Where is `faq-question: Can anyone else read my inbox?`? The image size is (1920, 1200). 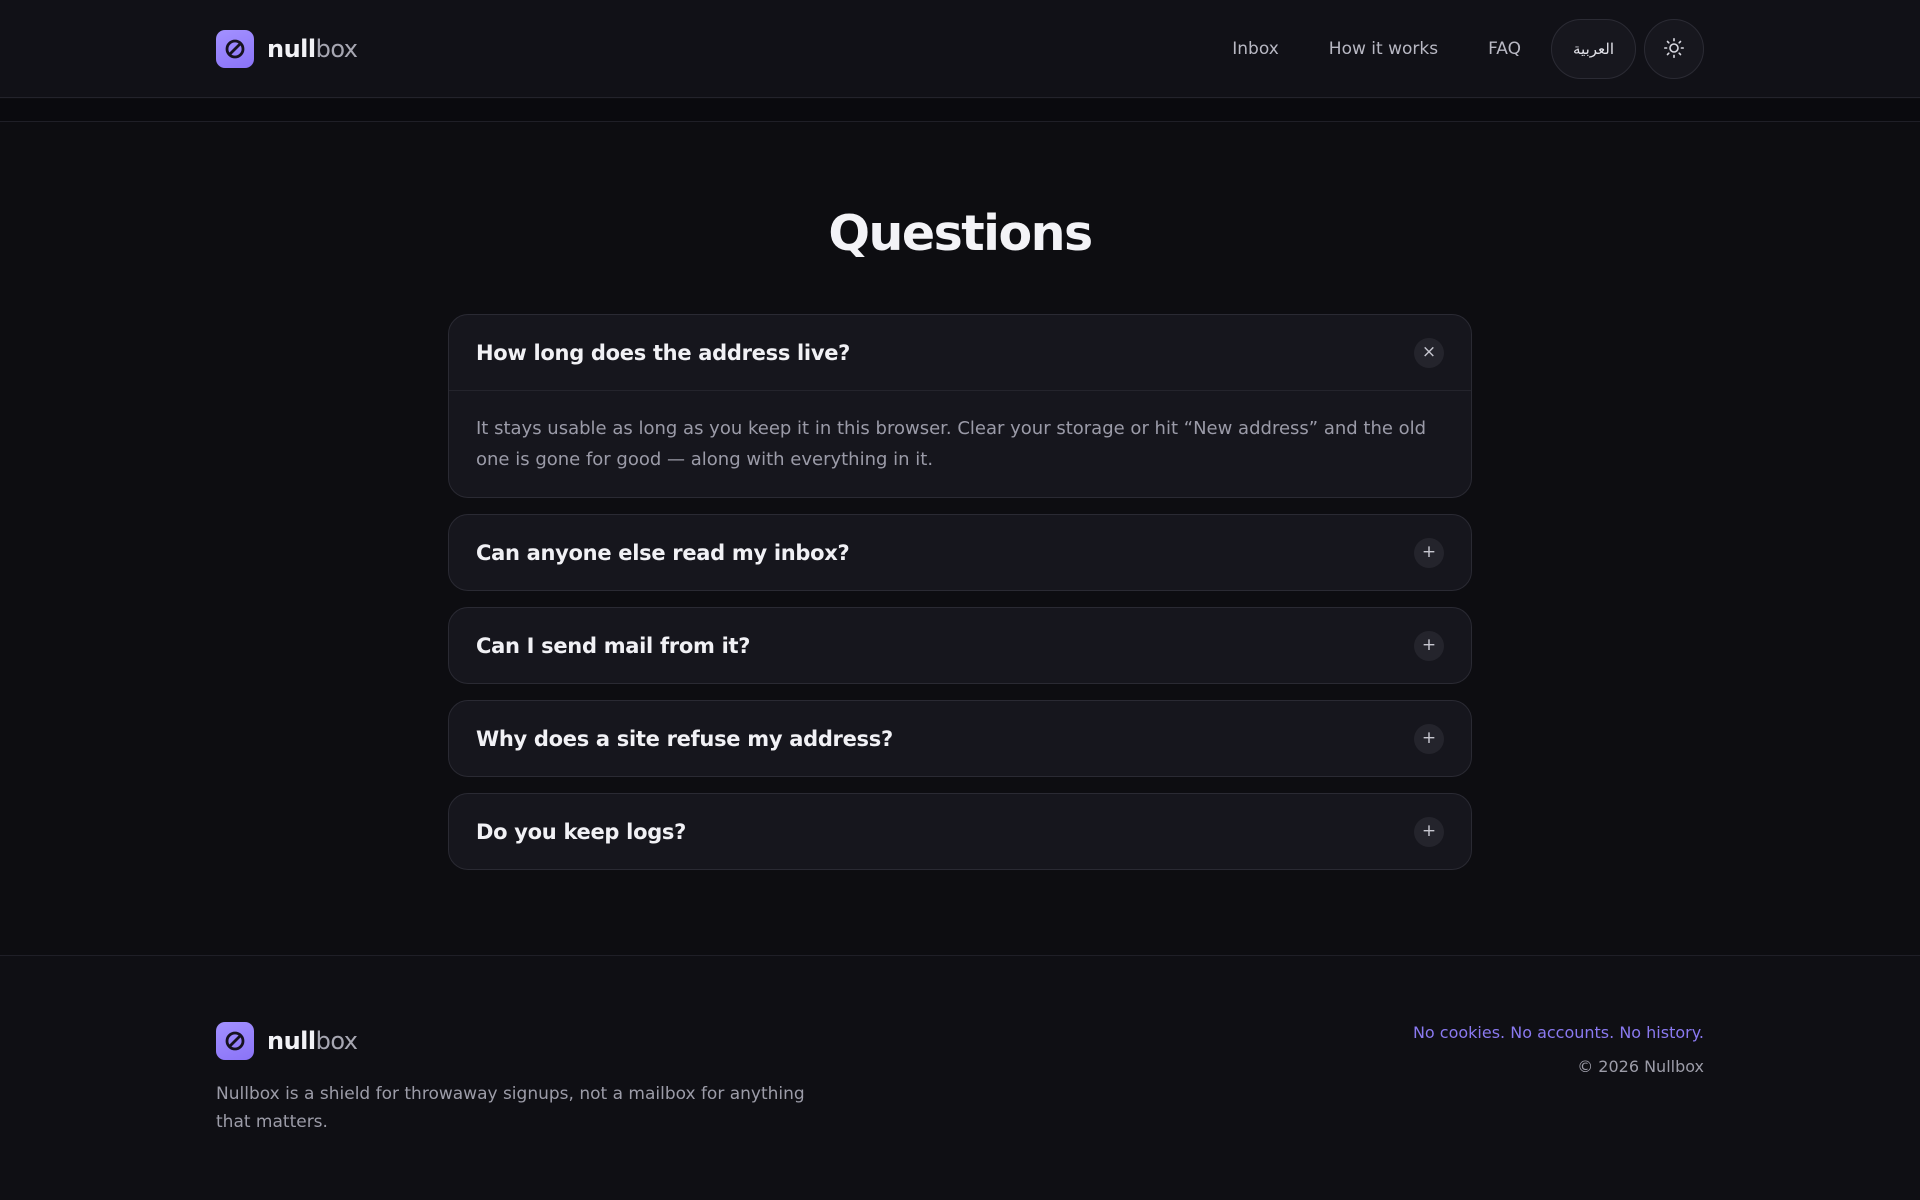
faq-question: Can anyone else read my inbox? is located at coordinates (663, 552).